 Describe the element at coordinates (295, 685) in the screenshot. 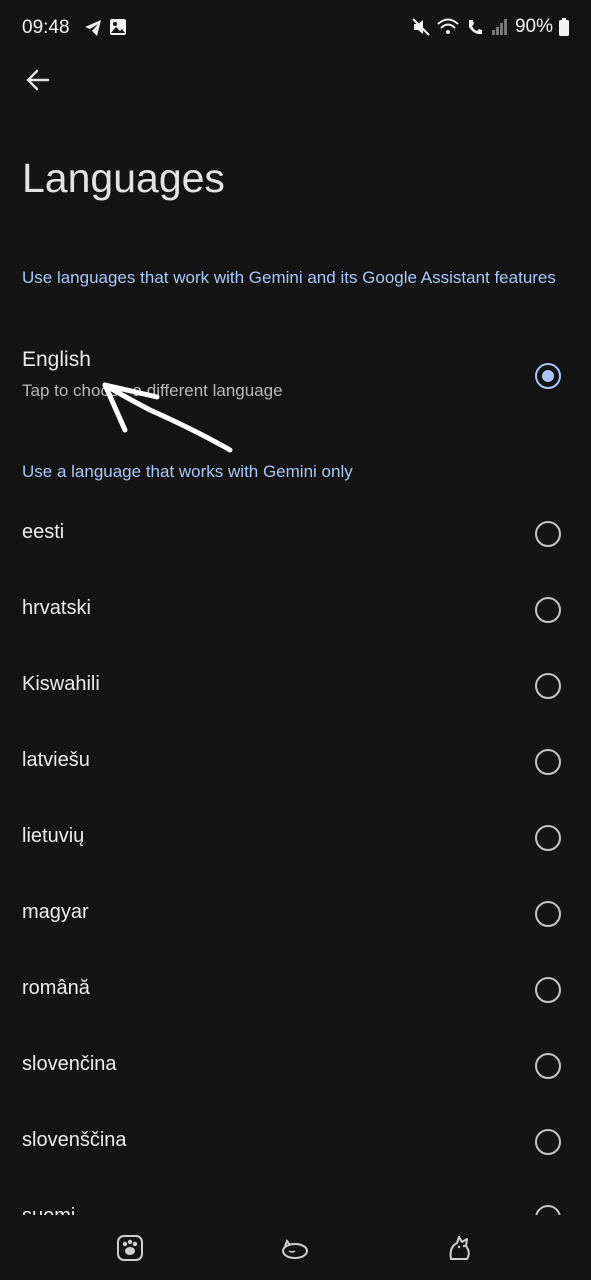

I see `language-row: Kiswahili` at that location.